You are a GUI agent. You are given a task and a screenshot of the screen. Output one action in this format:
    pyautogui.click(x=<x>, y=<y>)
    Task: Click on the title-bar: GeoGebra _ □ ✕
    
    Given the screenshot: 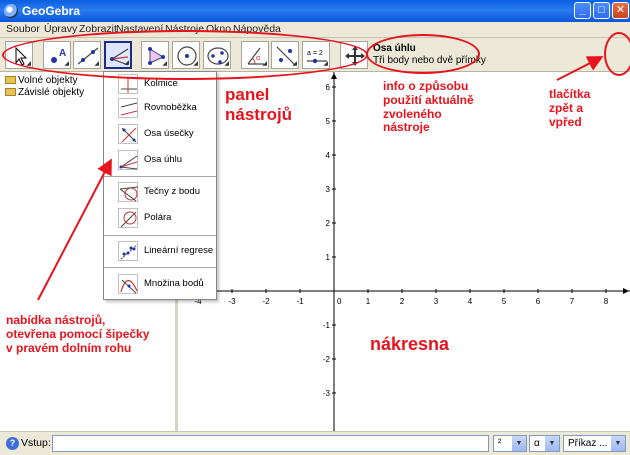 What is the action you would take?
    pyautogui.click(x=315, y=11)
    